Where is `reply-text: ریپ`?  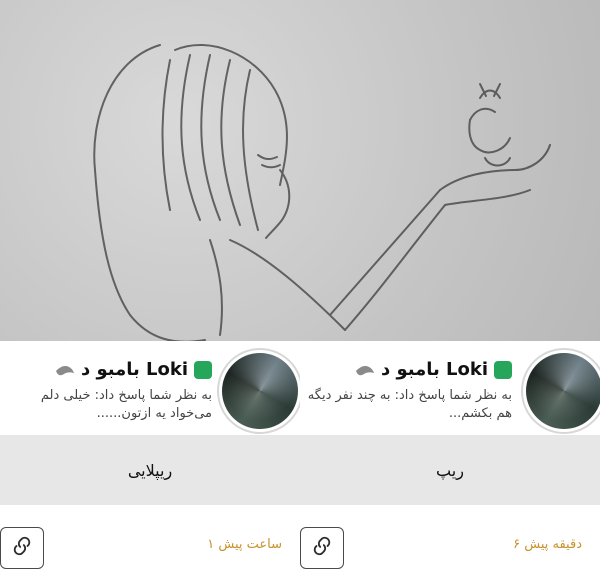 reply-text: ریپ is located at coordinates (450, 470).